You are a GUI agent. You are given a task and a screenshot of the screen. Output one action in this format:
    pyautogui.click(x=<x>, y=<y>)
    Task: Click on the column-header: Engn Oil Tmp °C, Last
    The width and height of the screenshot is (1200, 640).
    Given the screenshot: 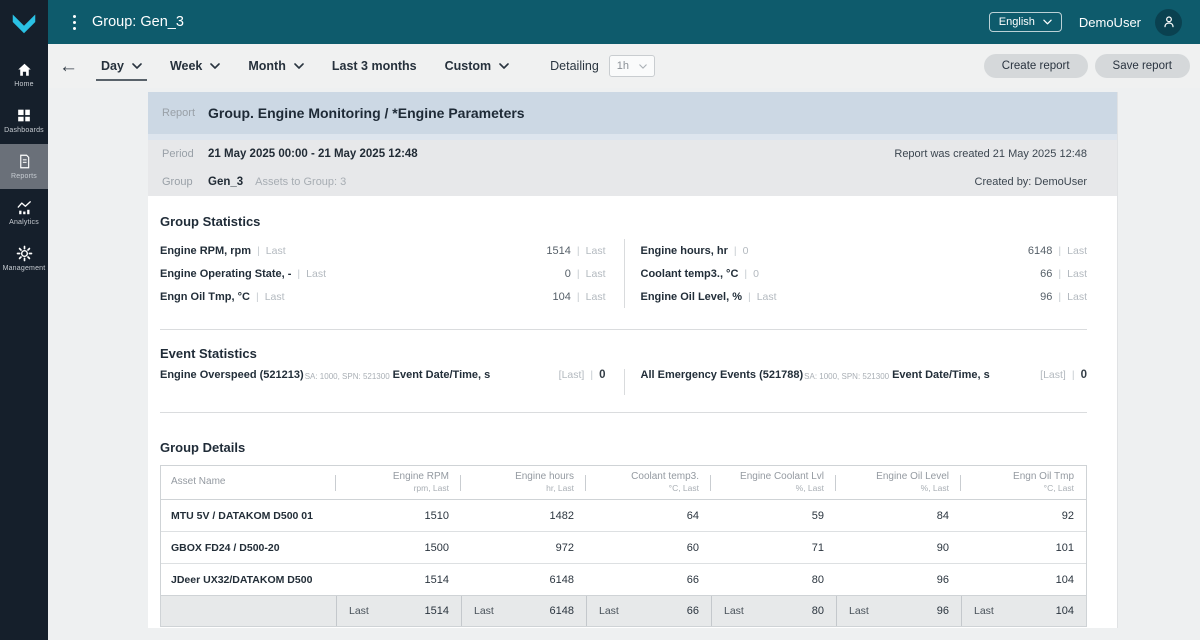 What is the action you would take?
    pyautogui.click(x=1023, y=482)
    